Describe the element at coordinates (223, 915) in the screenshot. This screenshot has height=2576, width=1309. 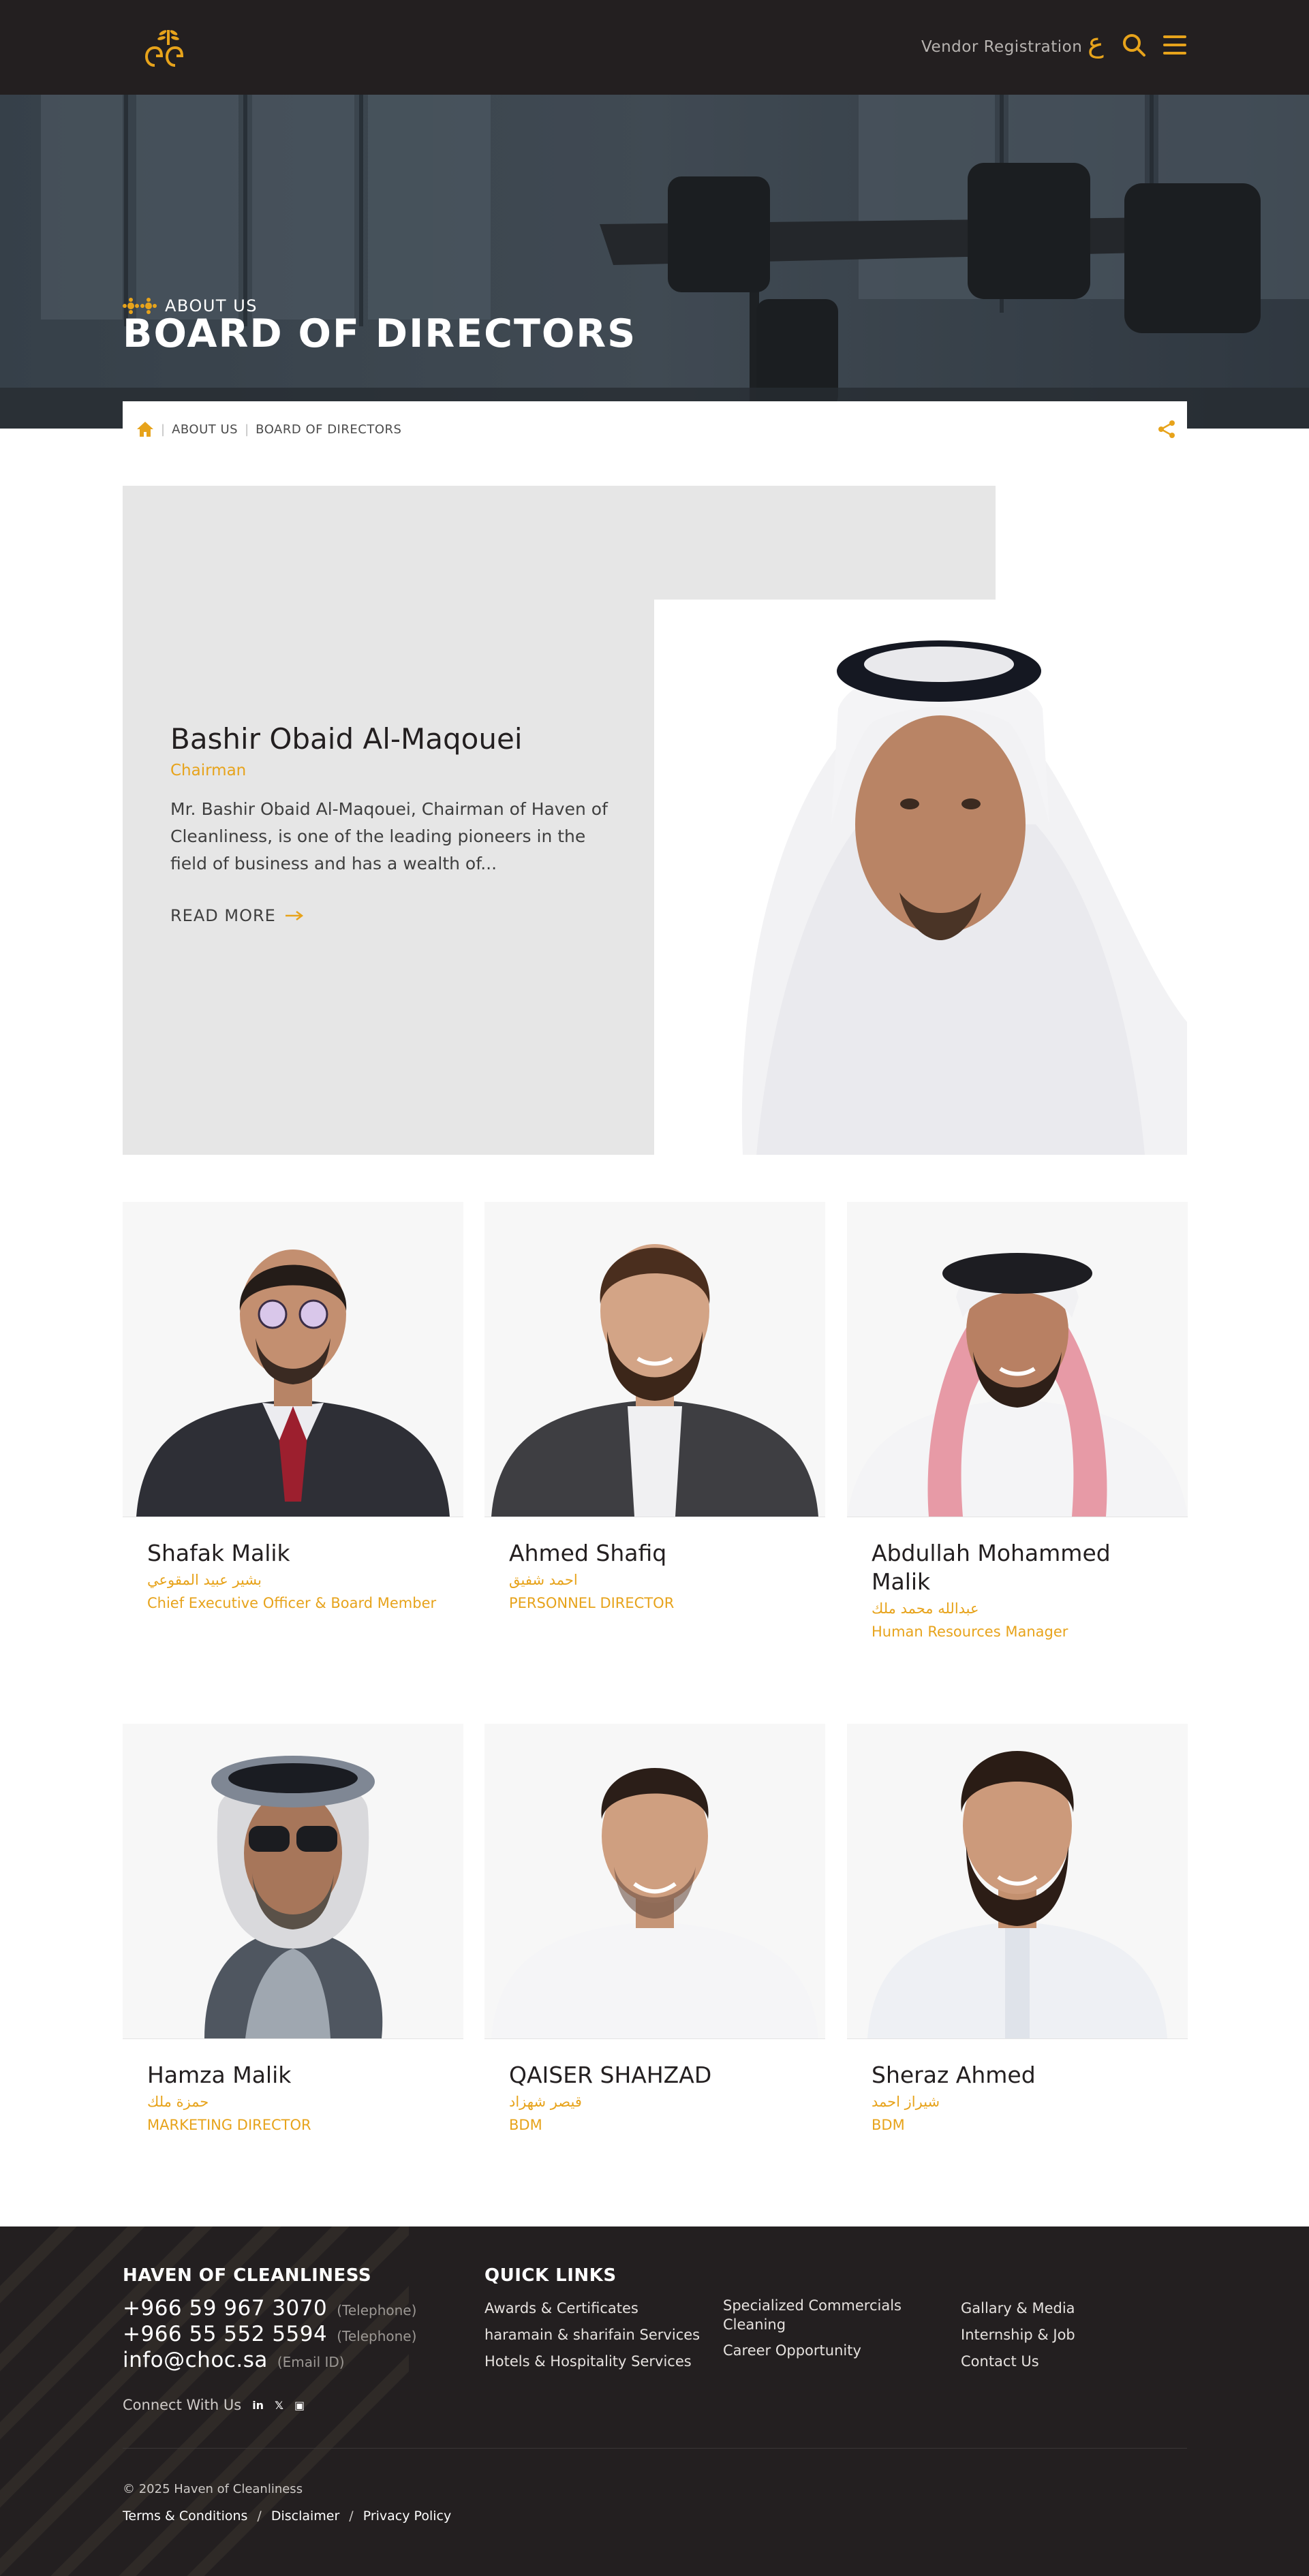
I see `read-more-label: READ MORE` at that location.